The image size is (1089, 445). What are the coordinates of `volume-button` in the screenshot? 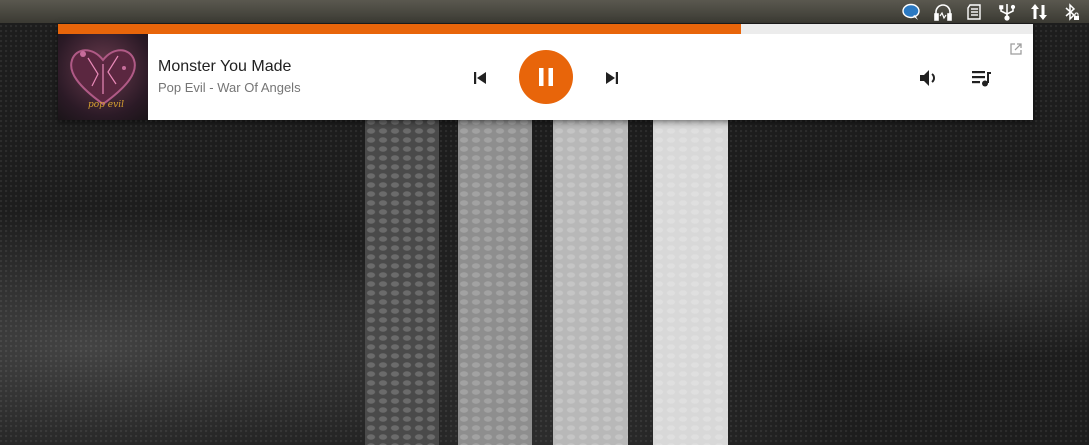 It's located at (928, 78).